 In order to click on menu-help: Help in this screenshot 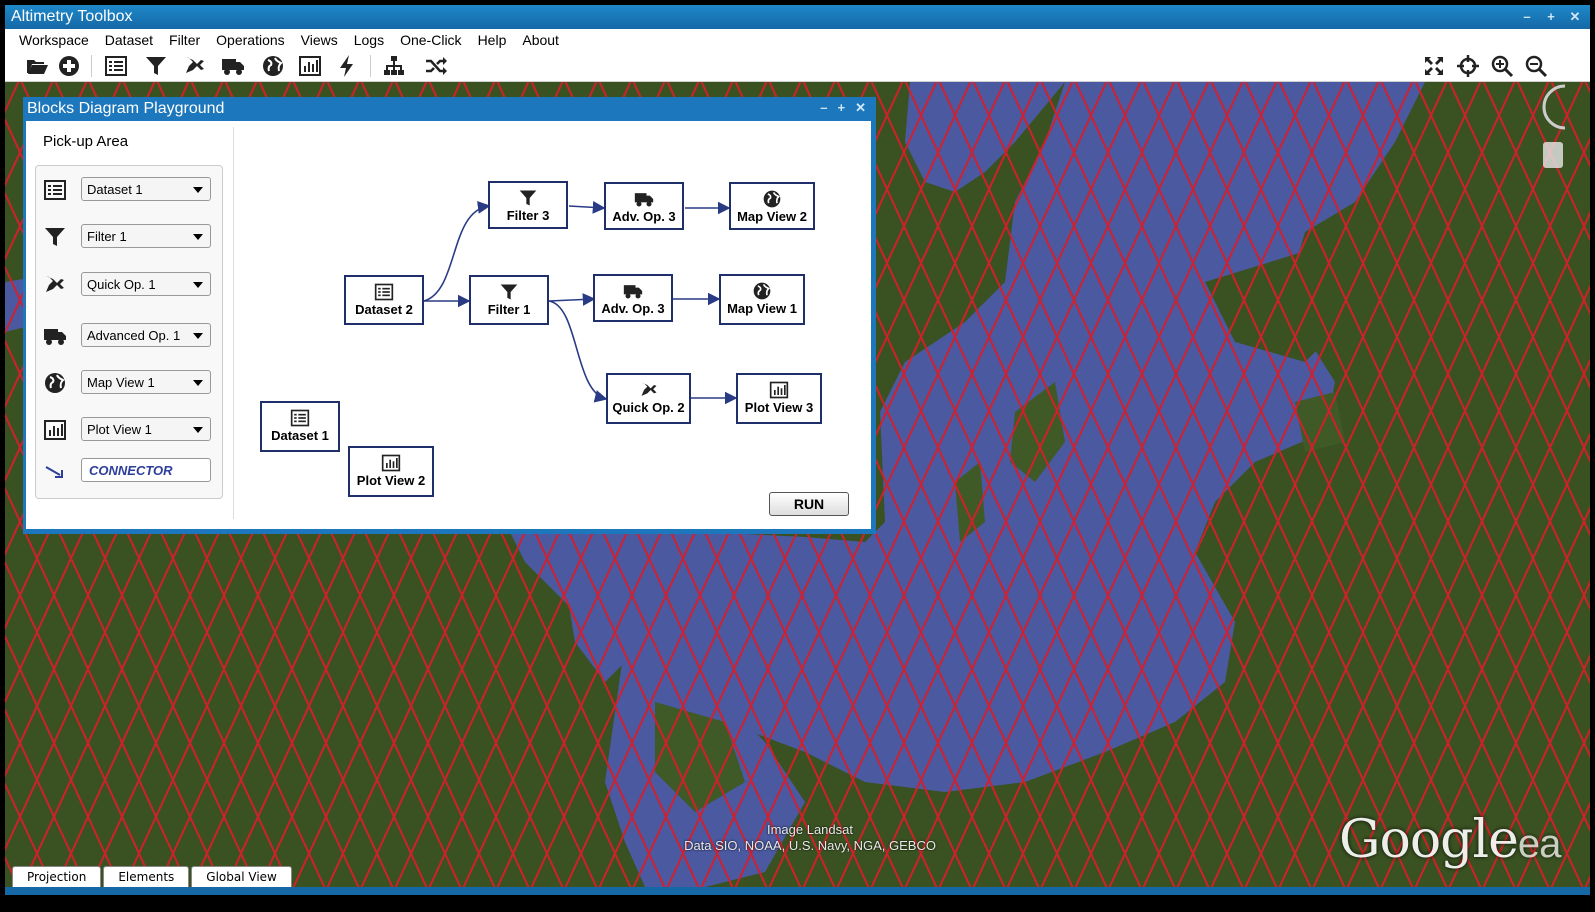, I will do `click(492, 40)`.